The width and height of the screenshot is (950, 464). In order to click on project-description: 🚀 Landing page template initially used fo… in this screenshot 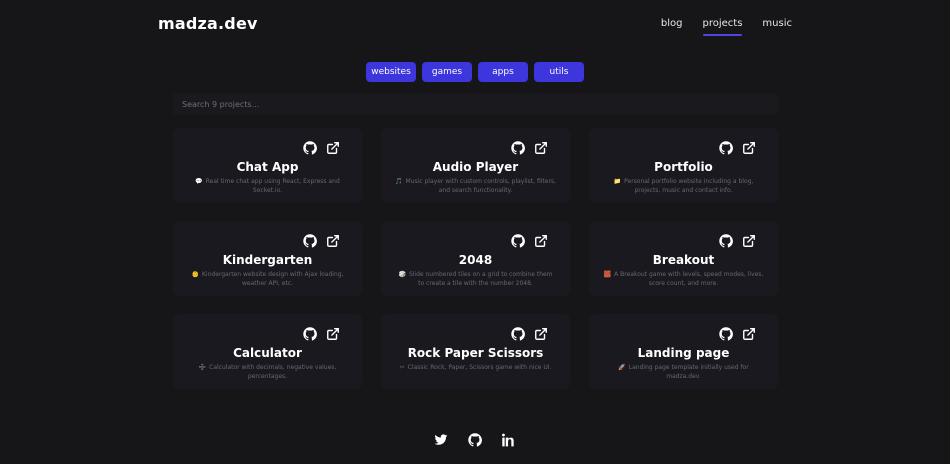, I will do `click(683, 372)`.